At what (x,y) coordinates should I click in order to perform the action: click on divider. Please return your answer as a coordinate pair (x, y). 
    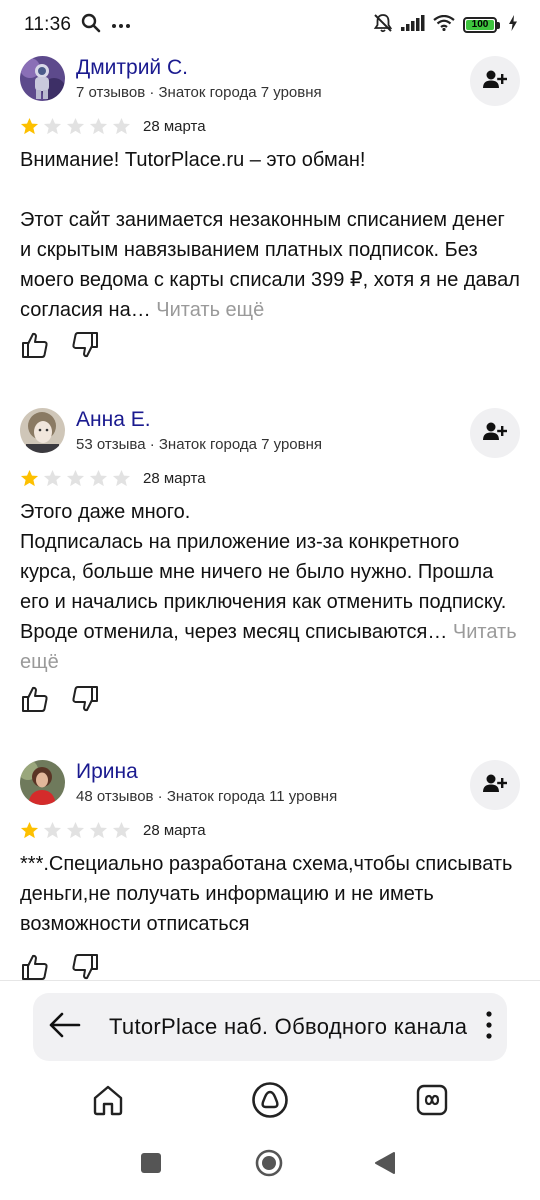
    Looking at the image, I should click on (270, 980).